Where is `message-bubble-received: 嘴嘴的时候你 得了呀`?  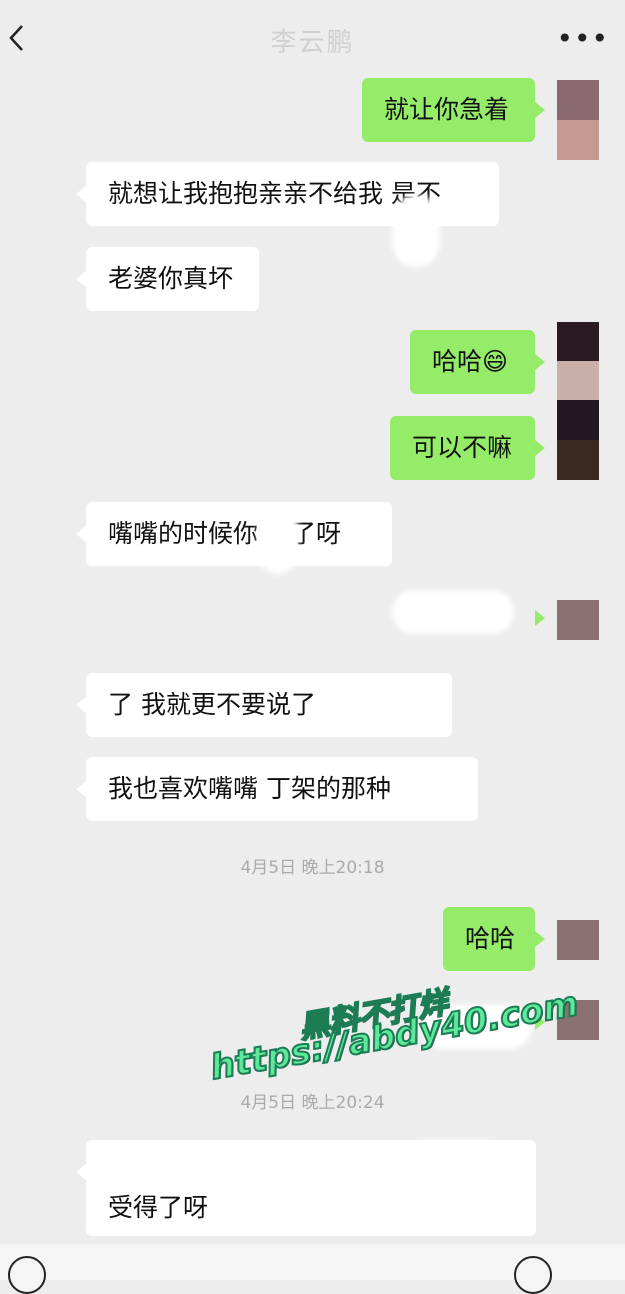 message-bubble-received: 嘴嘴的时候你 得了呀 is located at coordinates (234, 534).